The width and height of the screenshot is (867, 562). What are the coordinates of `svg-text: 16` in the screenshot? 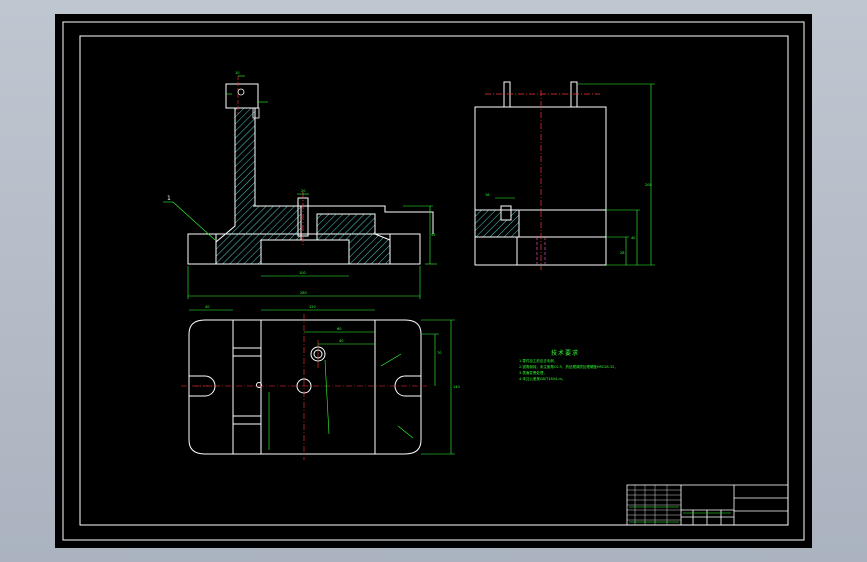 It's located at (487, 195).